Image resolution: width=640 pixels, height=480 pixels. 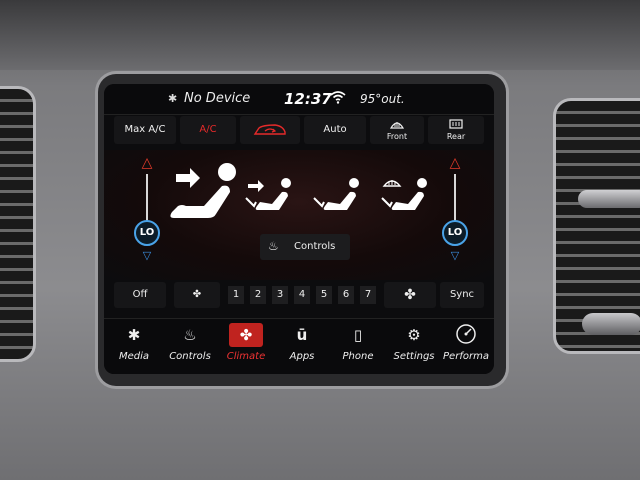 What do you see at coordinates (302, 335) in the screenshot?
I see `apps-icon: ū` at bounding box center [302, 335].